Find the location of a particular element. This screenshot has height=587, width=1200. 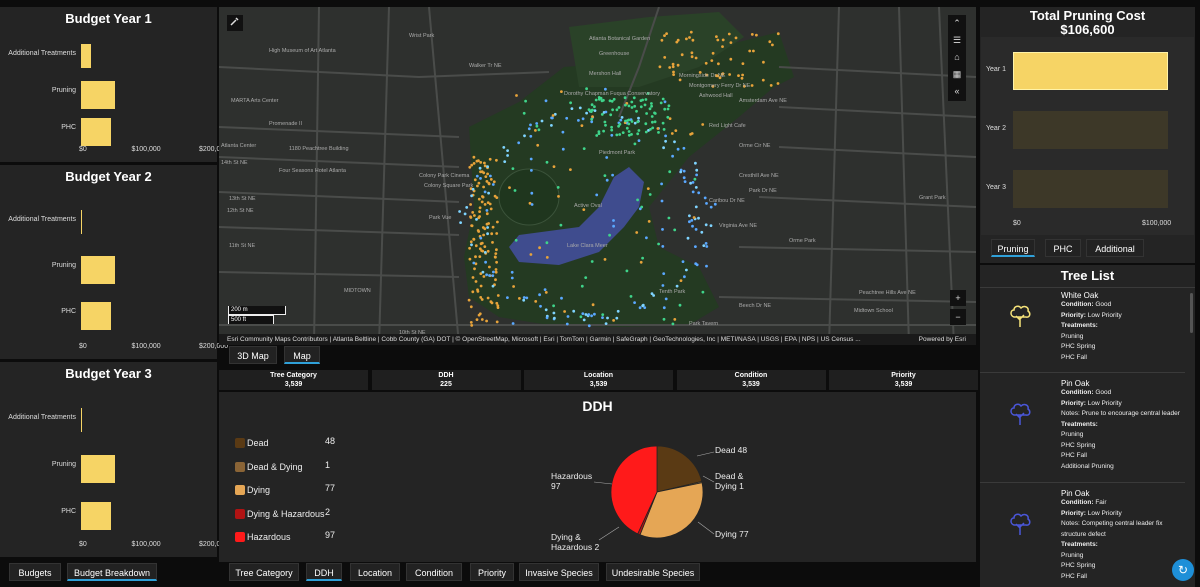

stat-card: Priority 3,539 is located at coordinates (903, 380).